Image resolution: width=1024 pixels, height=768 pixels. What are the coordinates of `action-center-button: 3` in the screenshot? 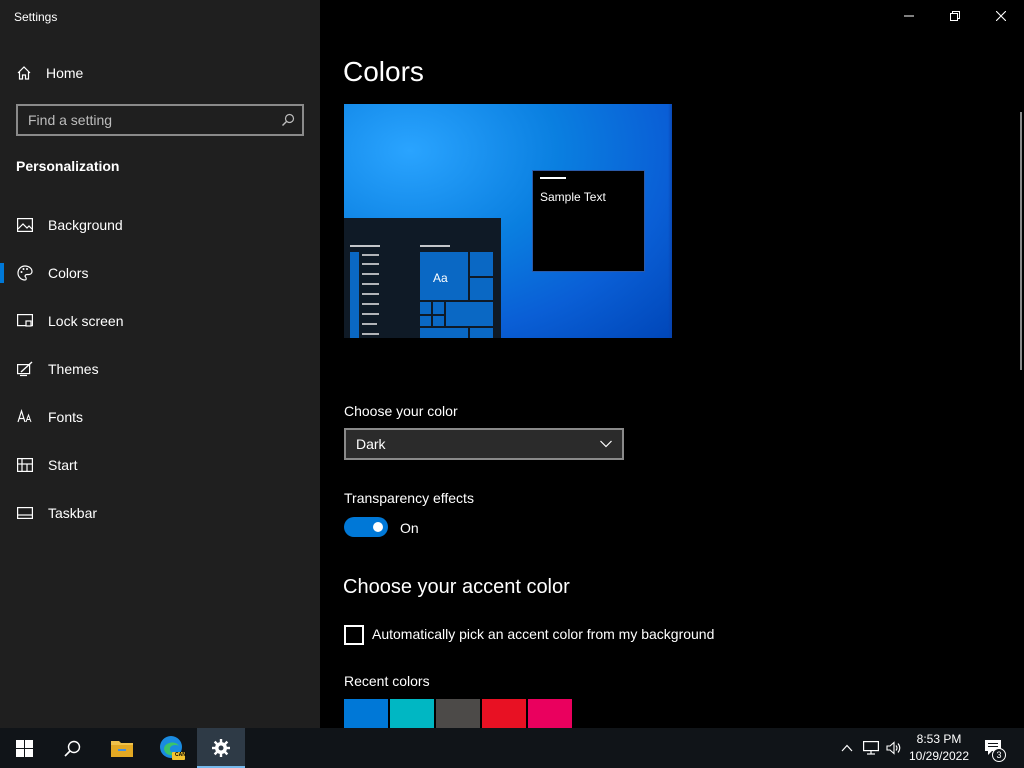 It's located at (994, 748).